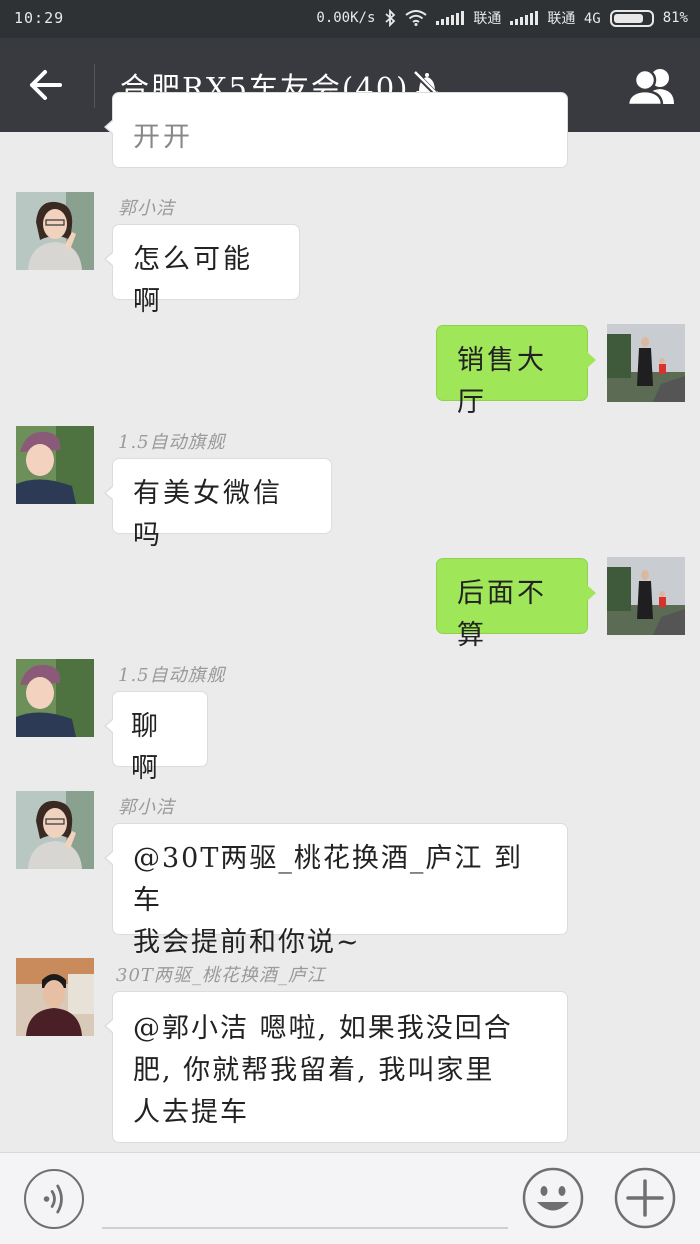 The width and height of the screenshot is (700, 1244). I want to click on message-bubble: 怎么可能啊, so click(202, 270).